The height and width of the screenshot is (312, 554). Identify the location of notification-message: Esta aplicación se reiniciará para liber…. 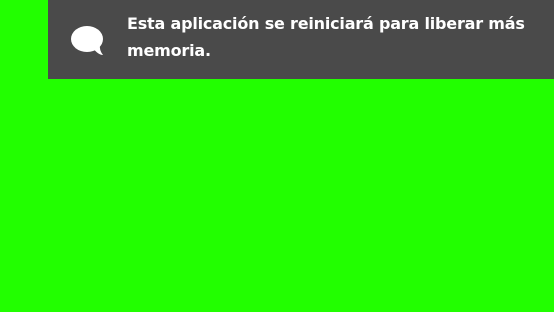
(326, 37).